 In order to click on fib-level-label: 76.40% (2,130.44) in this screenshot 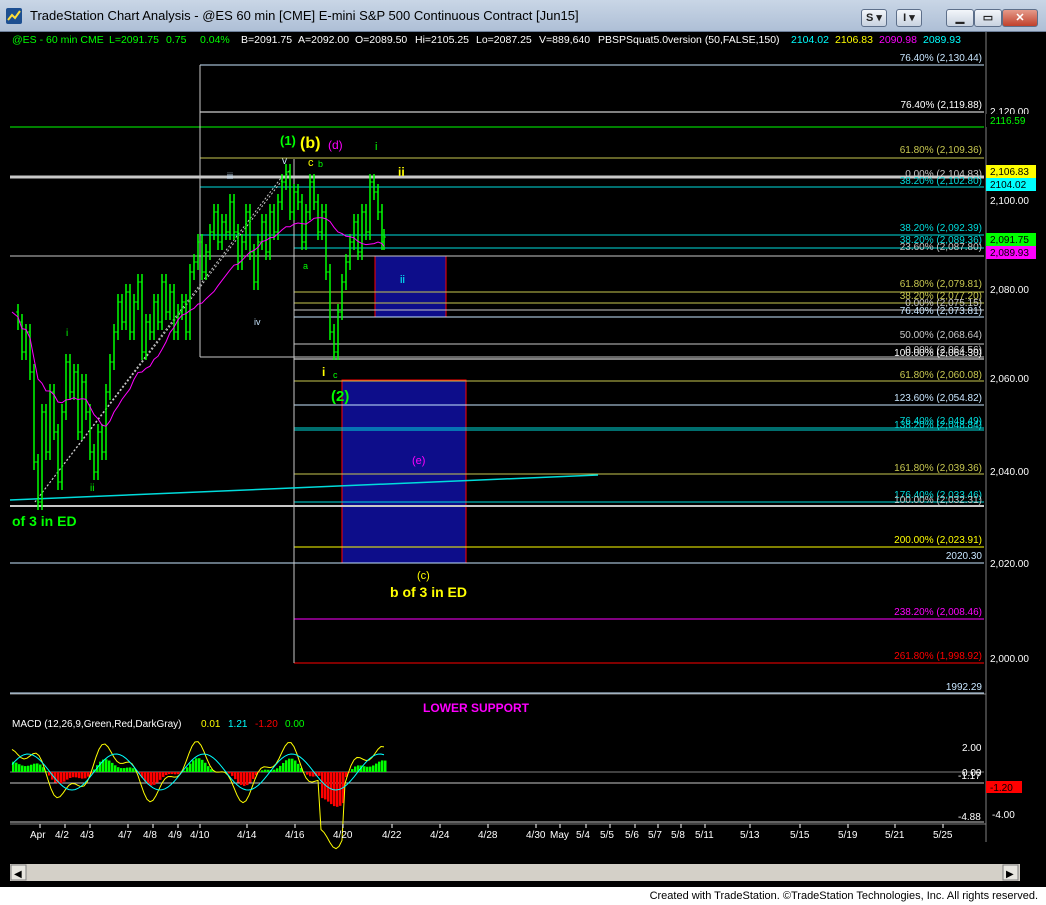, I will do `click(941, 58)`.